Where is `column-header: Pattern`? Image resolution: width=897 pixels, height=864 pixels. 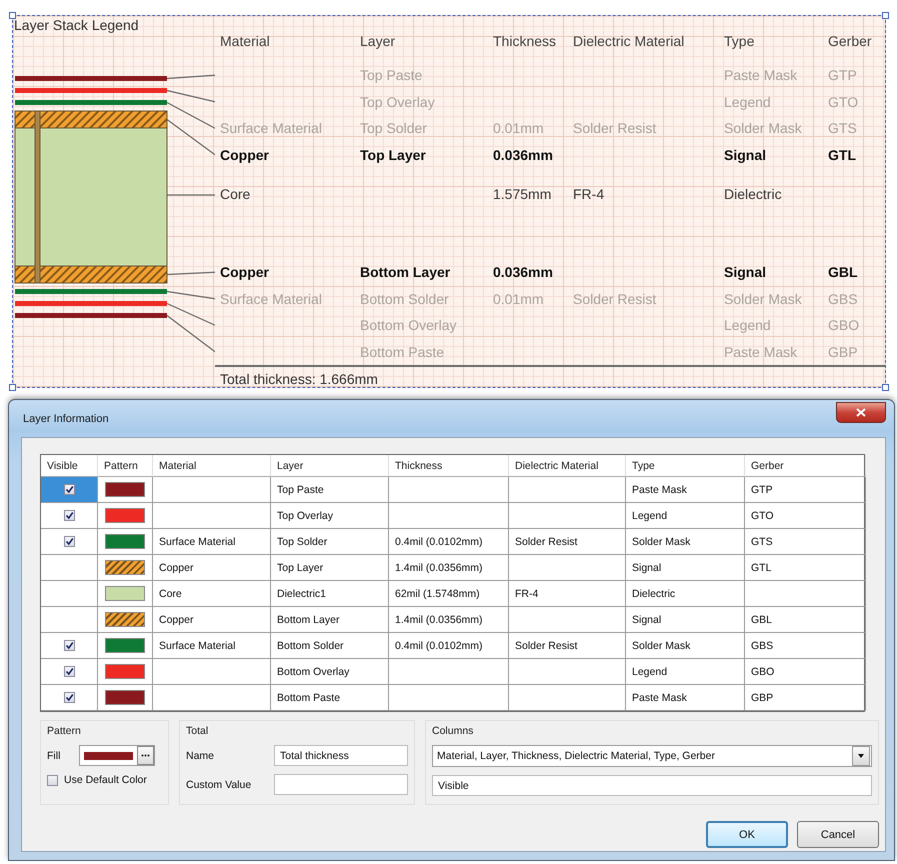 column-header: Pattern is located at coordinates (125, 466).